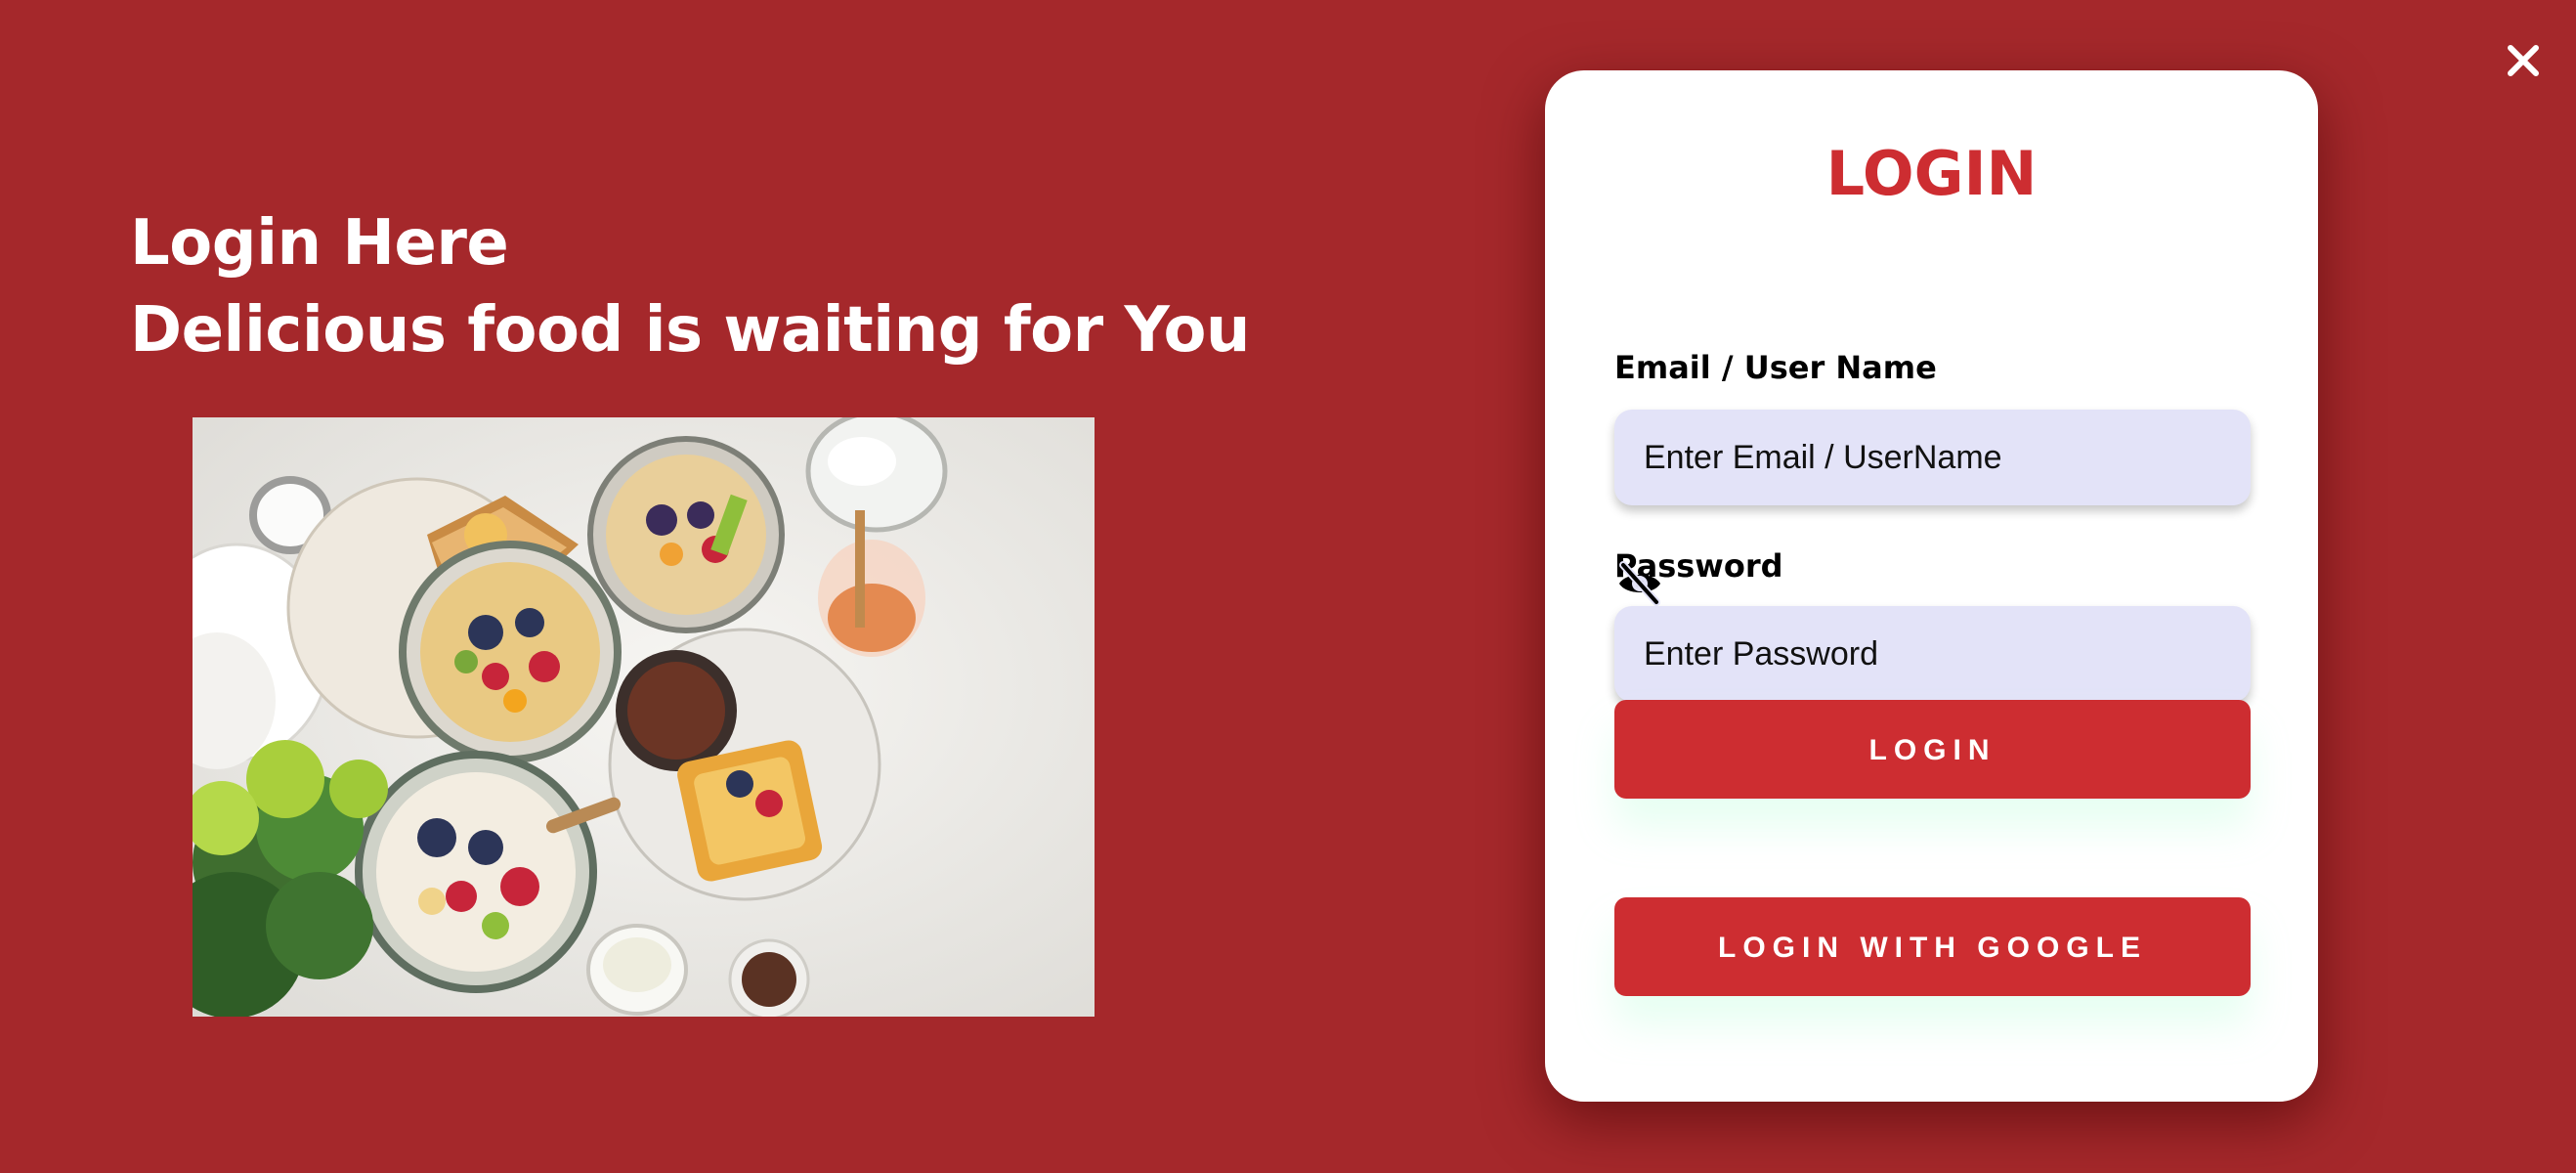 The width and height of the screenshot is (2576, 1173). Describe the element at coordinates (1879, 457) in the screenshot. I see `email-input` at that location.